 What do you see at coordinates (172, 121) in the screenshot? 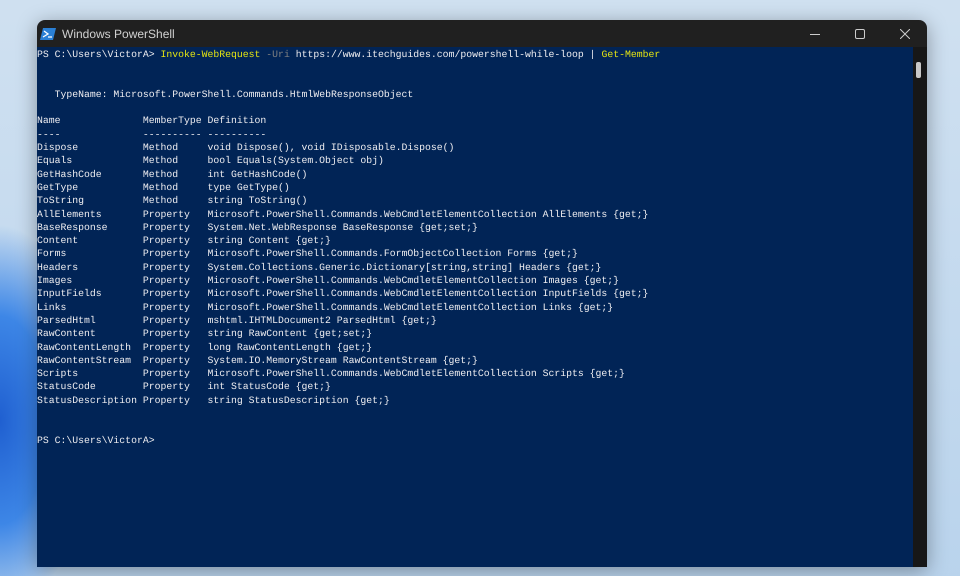
I see `column-header: MemberType` at bounding box center [172, 121].